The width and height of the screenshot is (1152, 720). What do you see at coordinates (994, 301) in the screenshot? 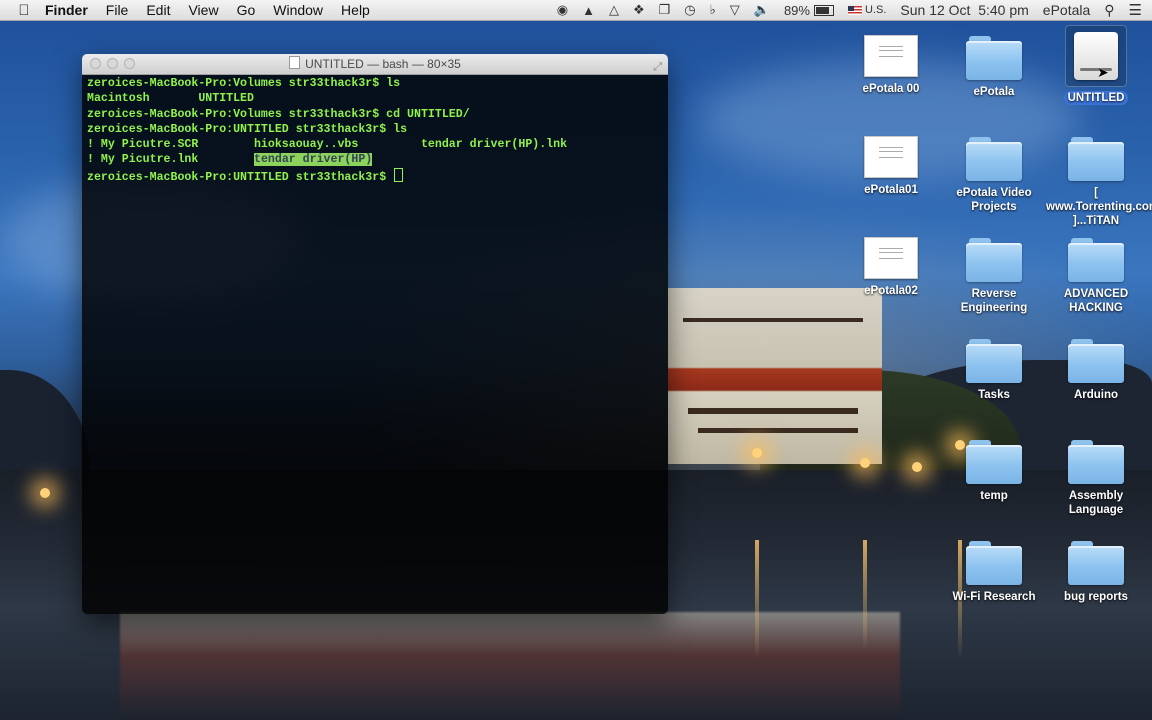
I see `desktop-icon-label: Reverse Engineering` at bounding box center [994, 301].